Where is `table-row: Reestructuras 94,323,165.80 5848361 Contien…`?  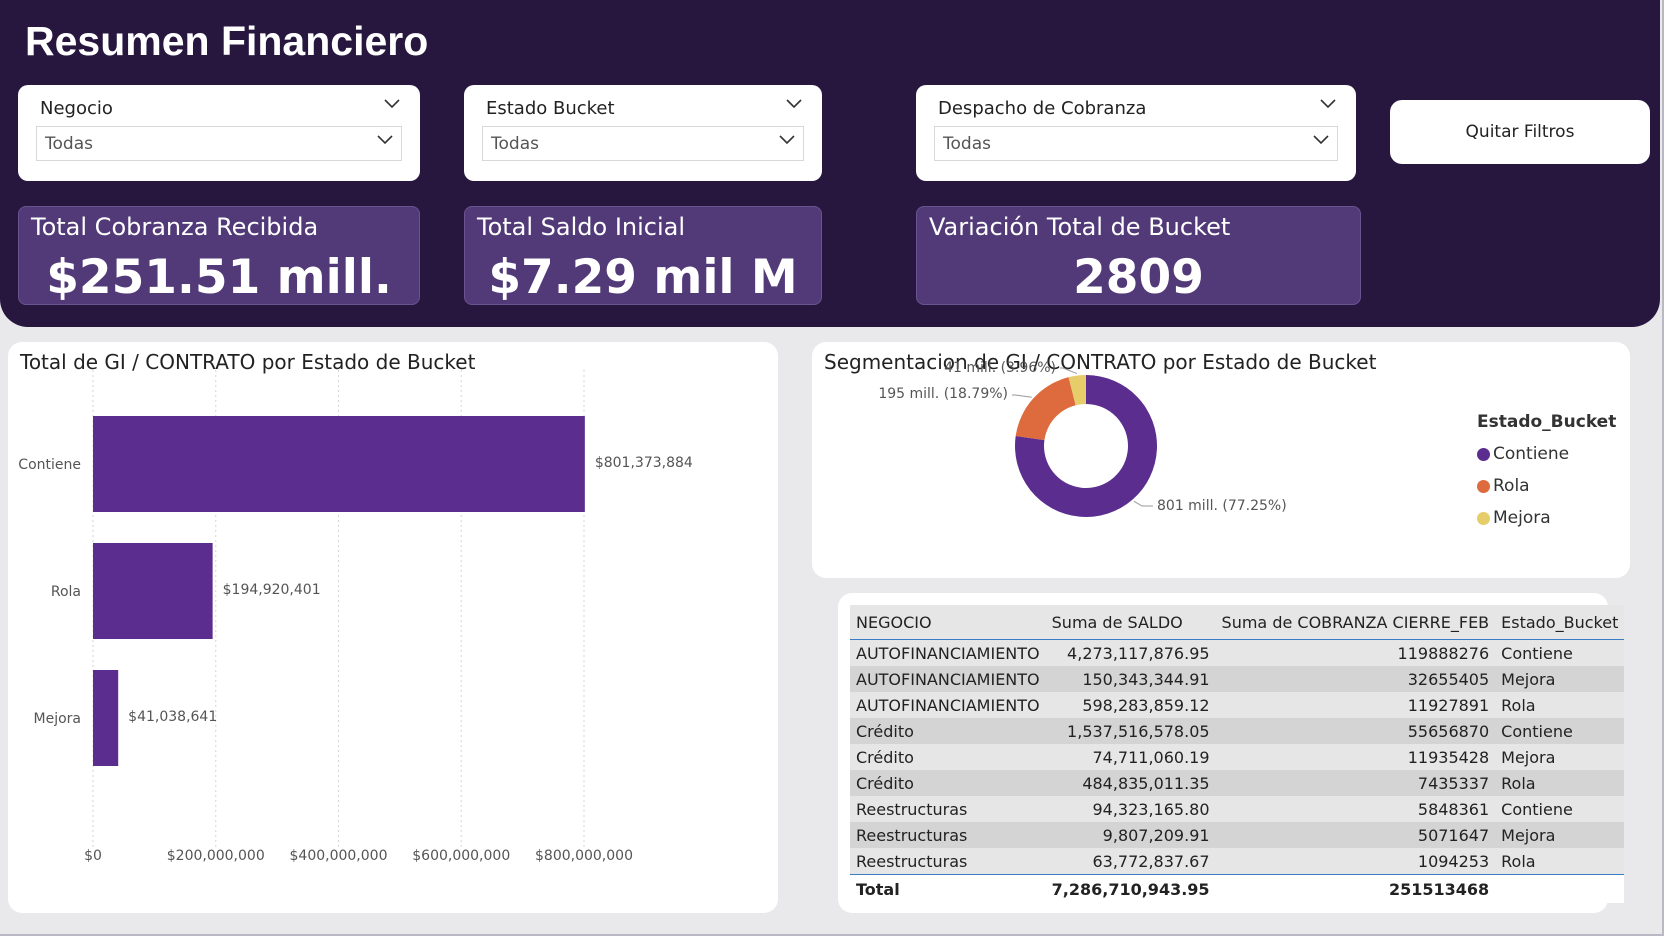
table-row: Reestructuras 94,323,165.80 5848361 Contien… is located at coordinates (1237, 809).